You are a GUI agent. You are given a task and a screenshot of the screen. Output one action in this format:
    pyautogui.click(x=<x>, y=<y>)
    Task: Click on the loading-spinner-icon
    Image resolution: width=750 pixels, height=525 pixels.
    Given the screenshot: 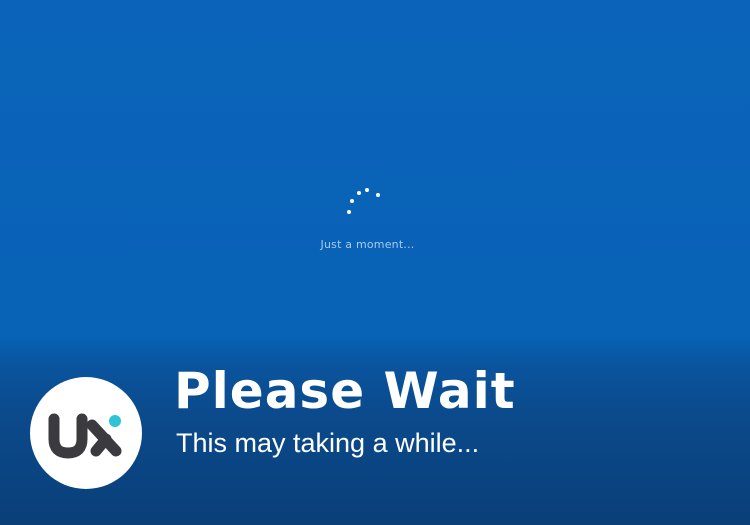 What is the action you would take?
    pyautogui.click(x=363, y=201)
    